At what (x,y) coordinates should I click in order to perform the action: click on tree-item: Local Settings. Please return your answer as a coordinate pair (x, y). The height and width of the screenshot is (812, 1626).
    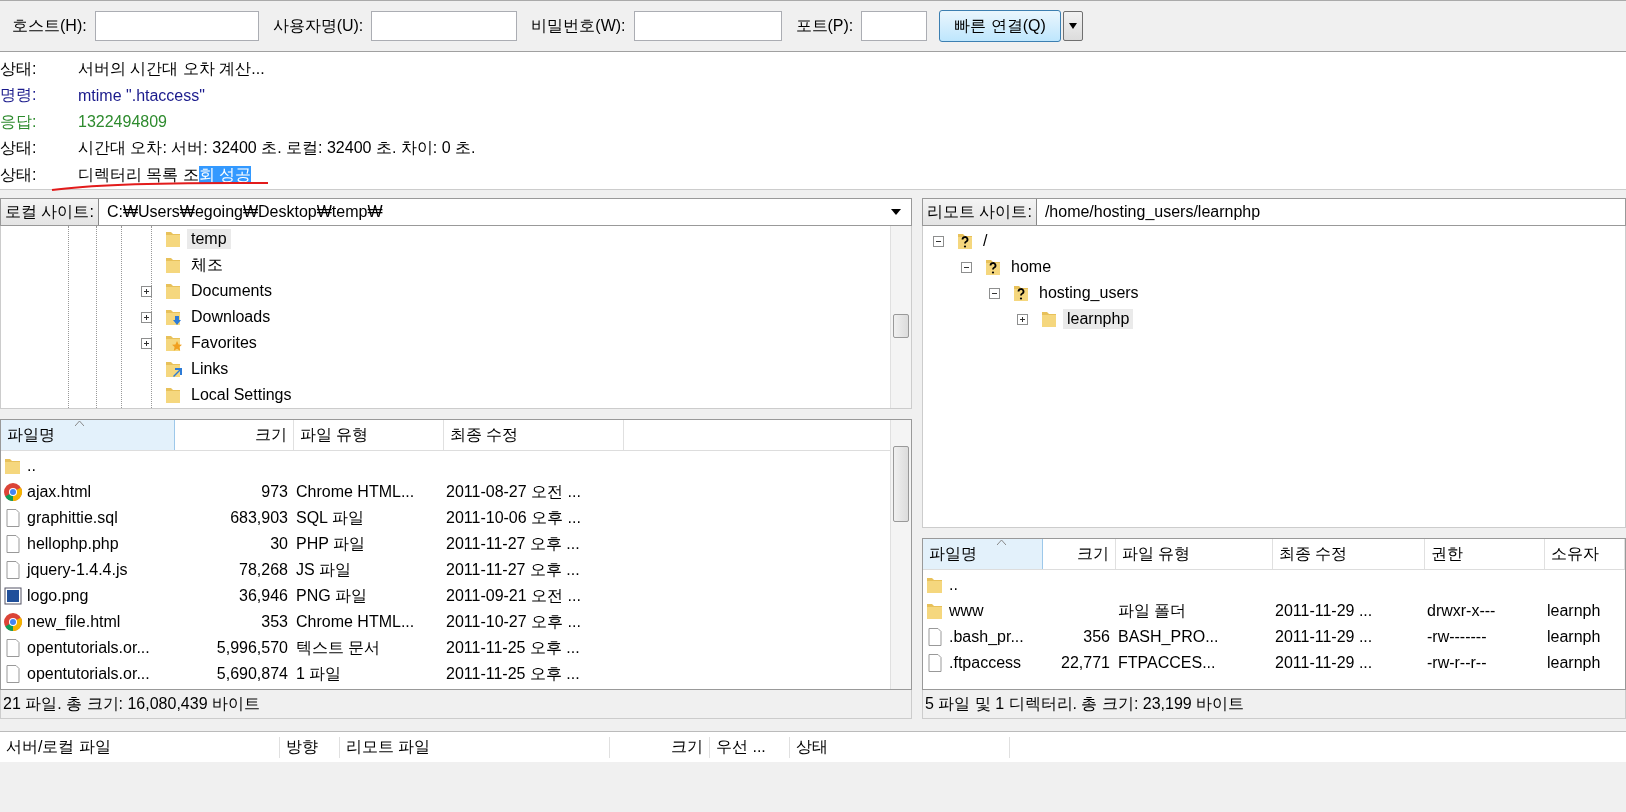
    Looking at the image, I should click on (241, 395).